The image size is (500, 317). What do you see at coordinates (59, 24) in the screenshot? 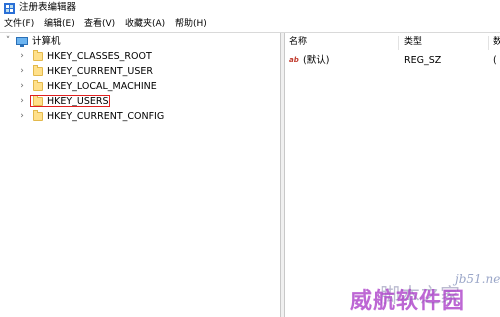
I see `menu-edit: 编辑(E)` at bounding box center [59, 24].